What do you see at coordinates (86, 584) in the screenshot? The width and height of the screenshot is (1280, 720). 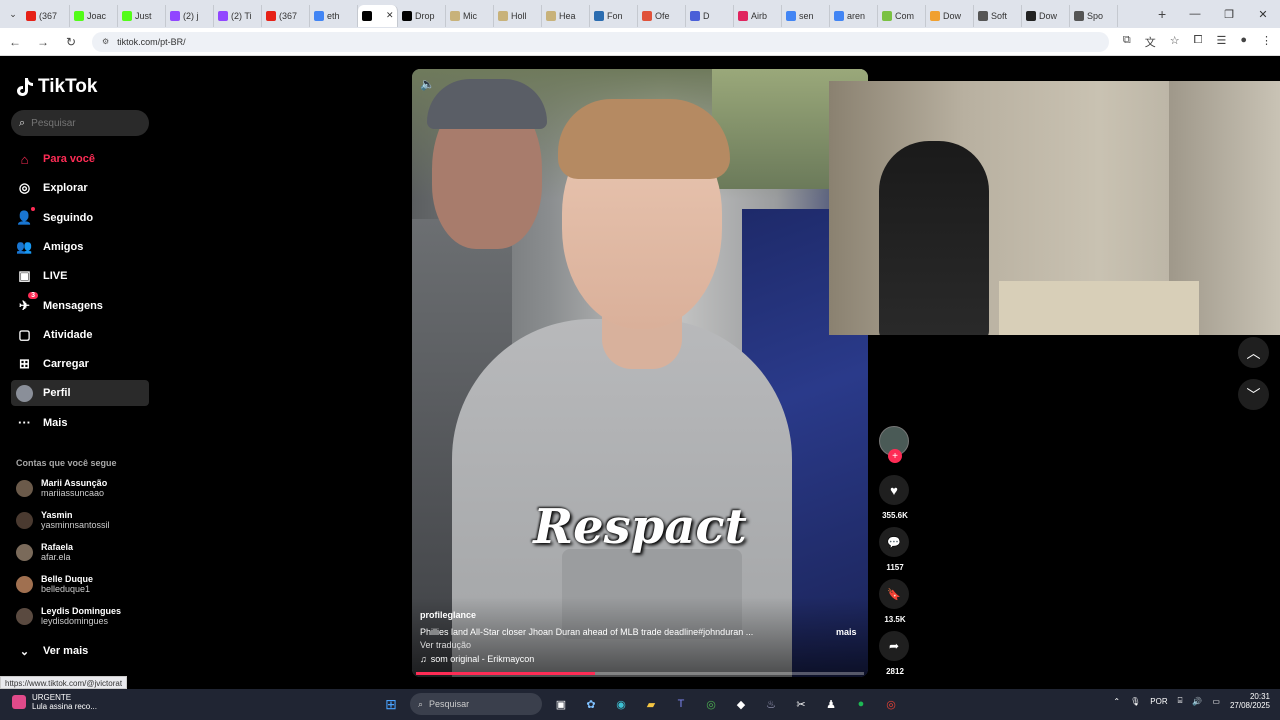 I see `following-account: Belle Duque belleduque1` at bounding box center [86, 584].